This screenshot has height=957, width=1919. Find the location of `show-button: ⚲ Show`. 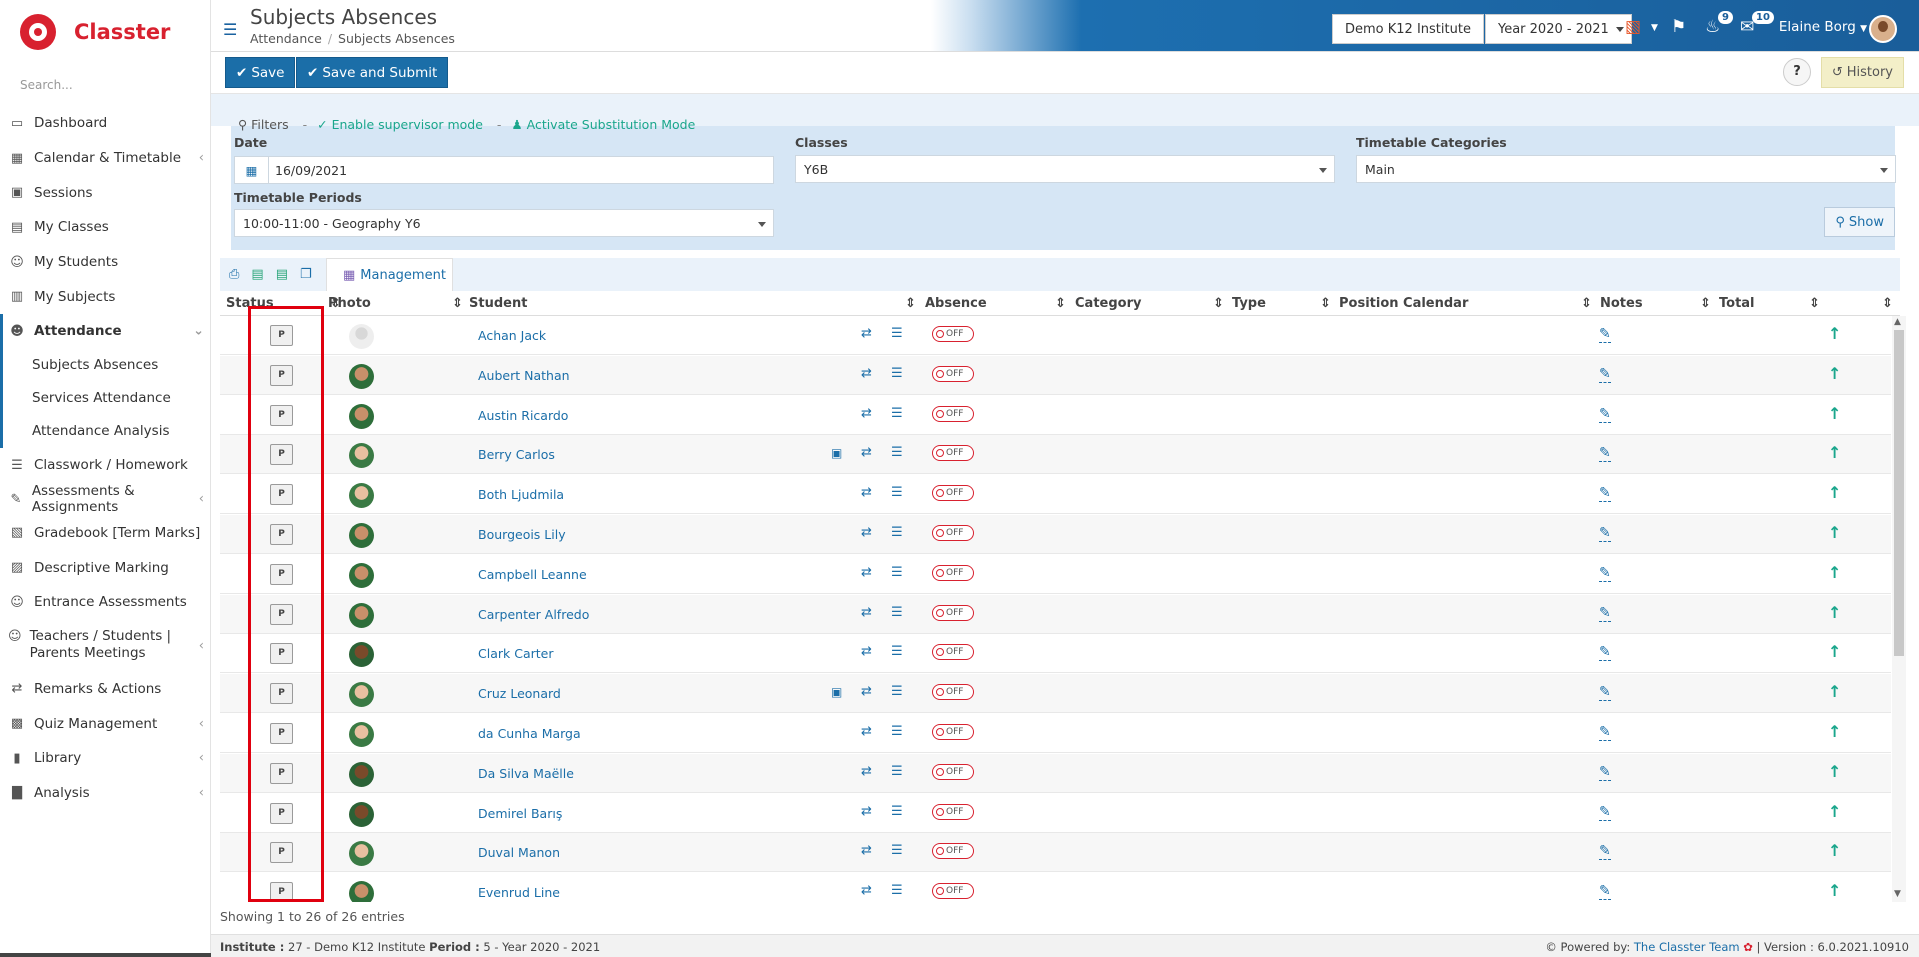

show-button: ⚲ Show is located at coordinates (1859, 222).